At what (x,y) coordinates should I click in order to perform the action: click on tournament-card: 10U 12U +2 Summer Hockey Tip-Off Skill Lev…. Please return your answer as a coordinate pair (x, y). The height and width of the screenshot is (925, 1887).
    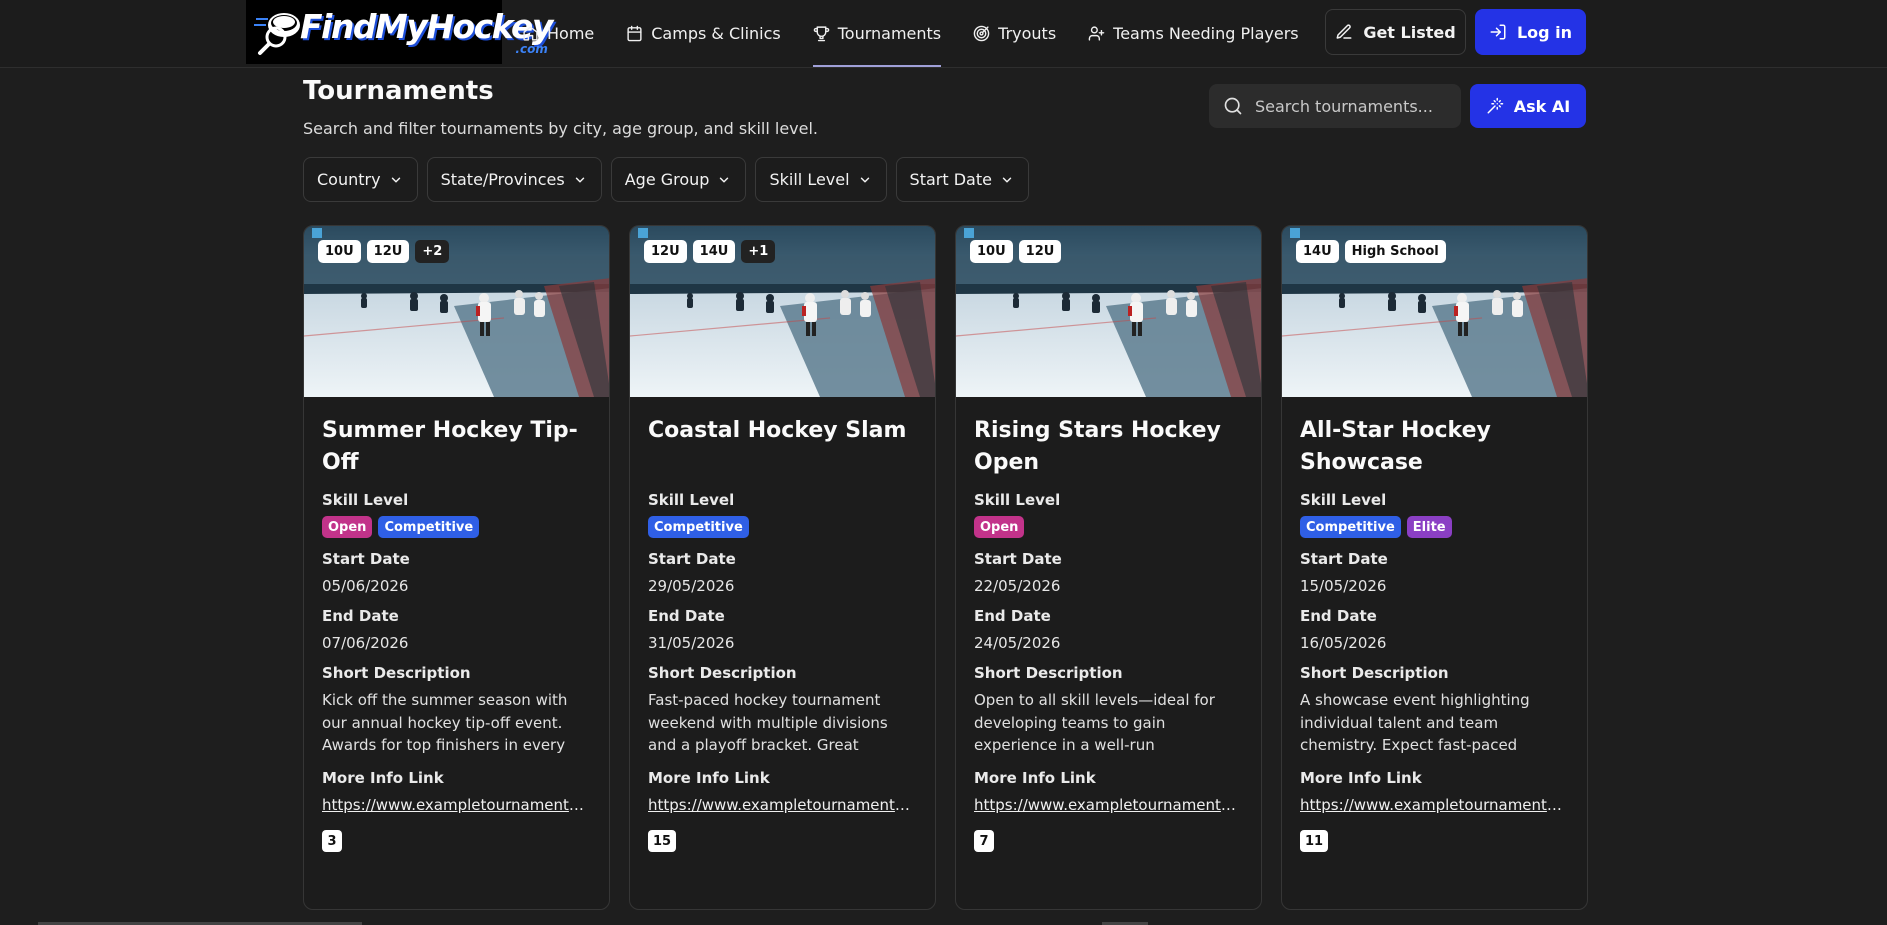
    Looking at the image, I should click on (456, 567).